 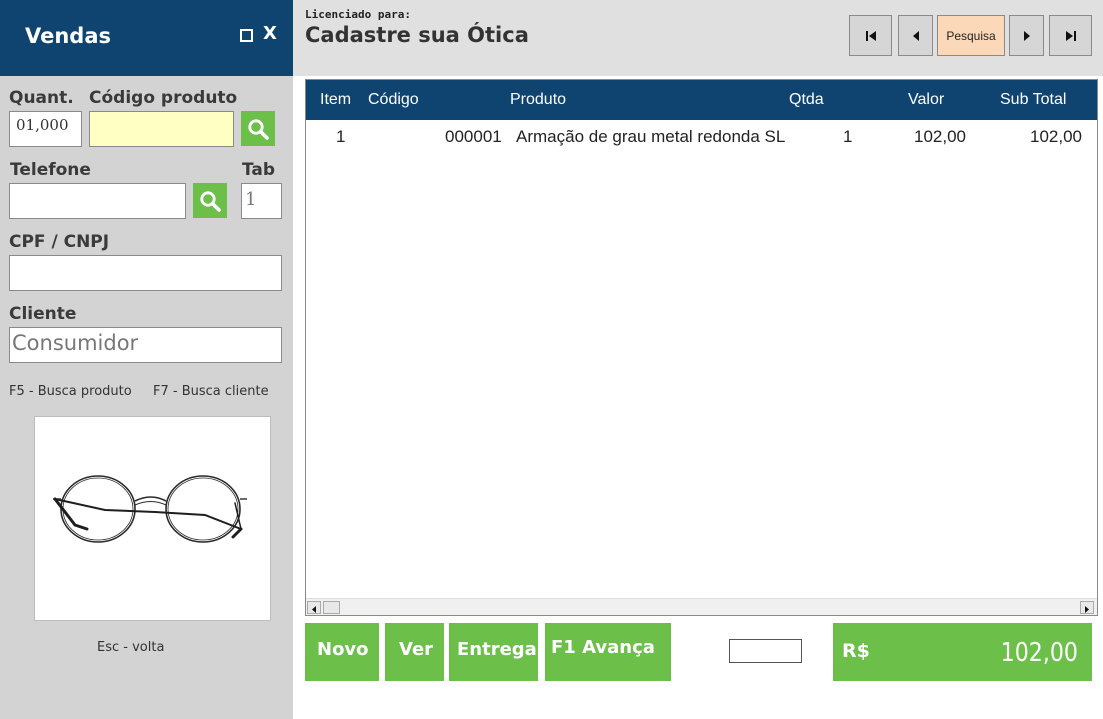 I want to click on last-record-button, so click(x=1070, y=35).